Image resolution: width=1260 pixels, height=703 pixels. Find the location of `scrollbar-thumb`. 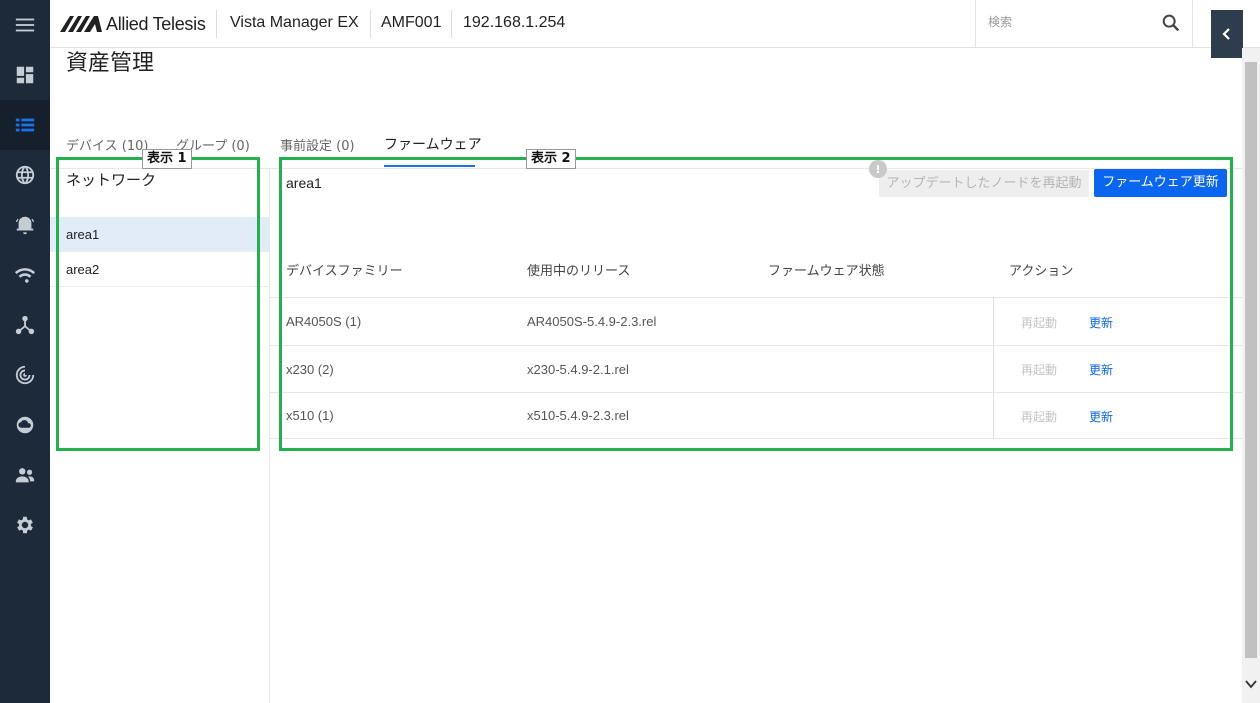

scrollbar-thumb is located at coordinates (1251, 360).